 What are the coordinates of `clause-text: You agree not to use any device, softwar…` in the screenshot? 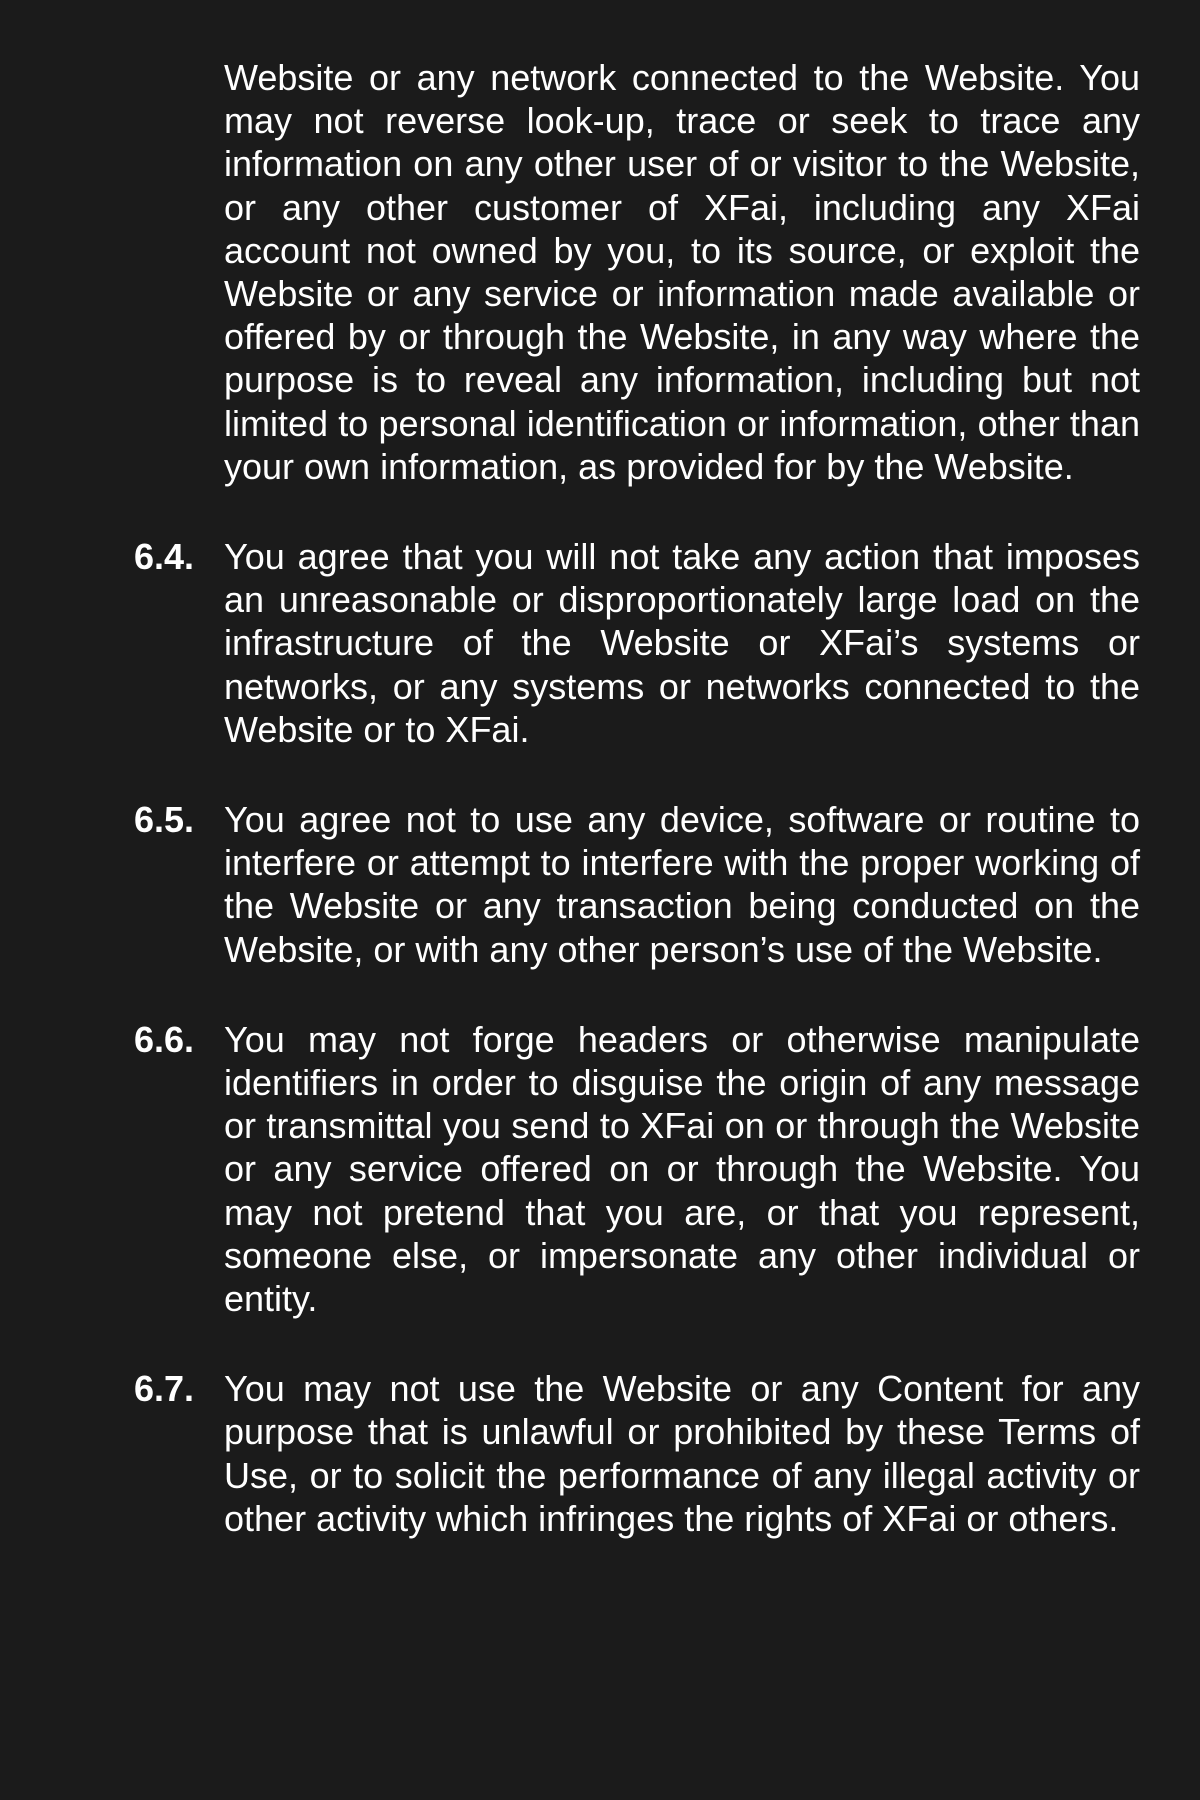 It's located at (682, 884).